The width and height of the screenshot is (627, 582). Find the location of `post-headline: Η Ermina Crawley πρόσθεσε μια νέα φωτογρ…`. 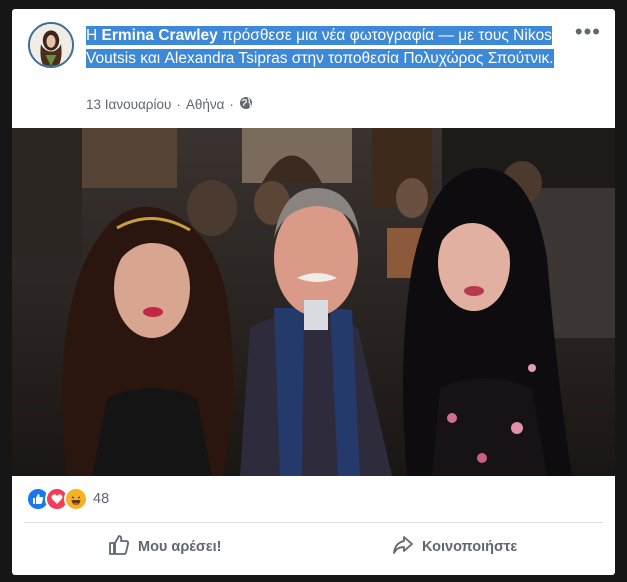

post-headline: Η Ermina Crawley πρόσθεσε μια νέα φωτογρ… is located at coordinates (341, 47).